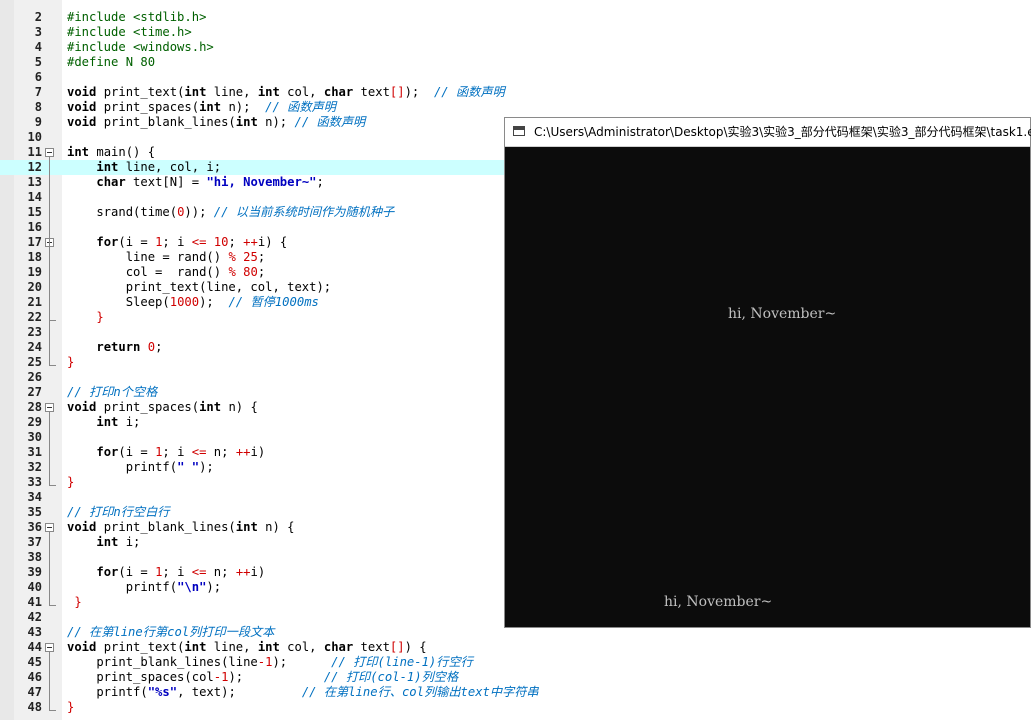 The width and height of the screenshot is (1031, 720). What do you see at coordinates (515, 32) in the screenshot?
I see `code-line: 3 #include <time.h>` at bounding box center [515, 32].